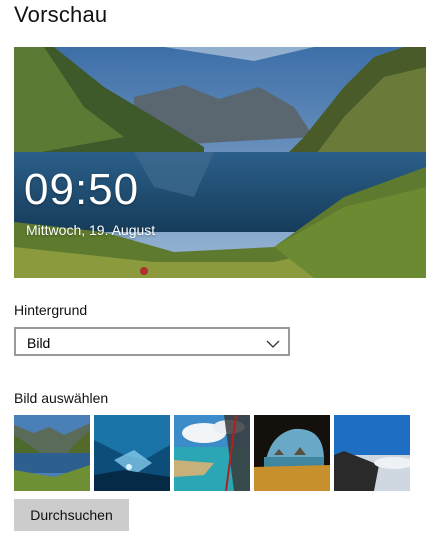 The width and height of the screenshot is (435, 541). I want to click on lake-mountain-image-icon, so click(52, 453).